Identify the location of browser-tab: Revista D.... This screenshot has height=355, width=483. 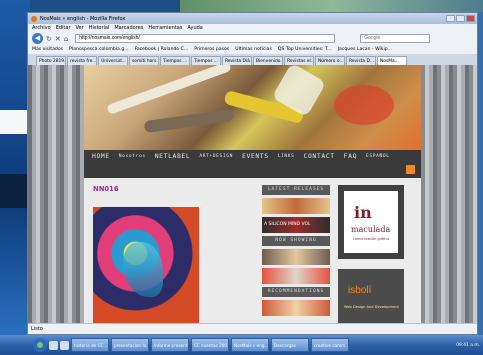
(361, 60).